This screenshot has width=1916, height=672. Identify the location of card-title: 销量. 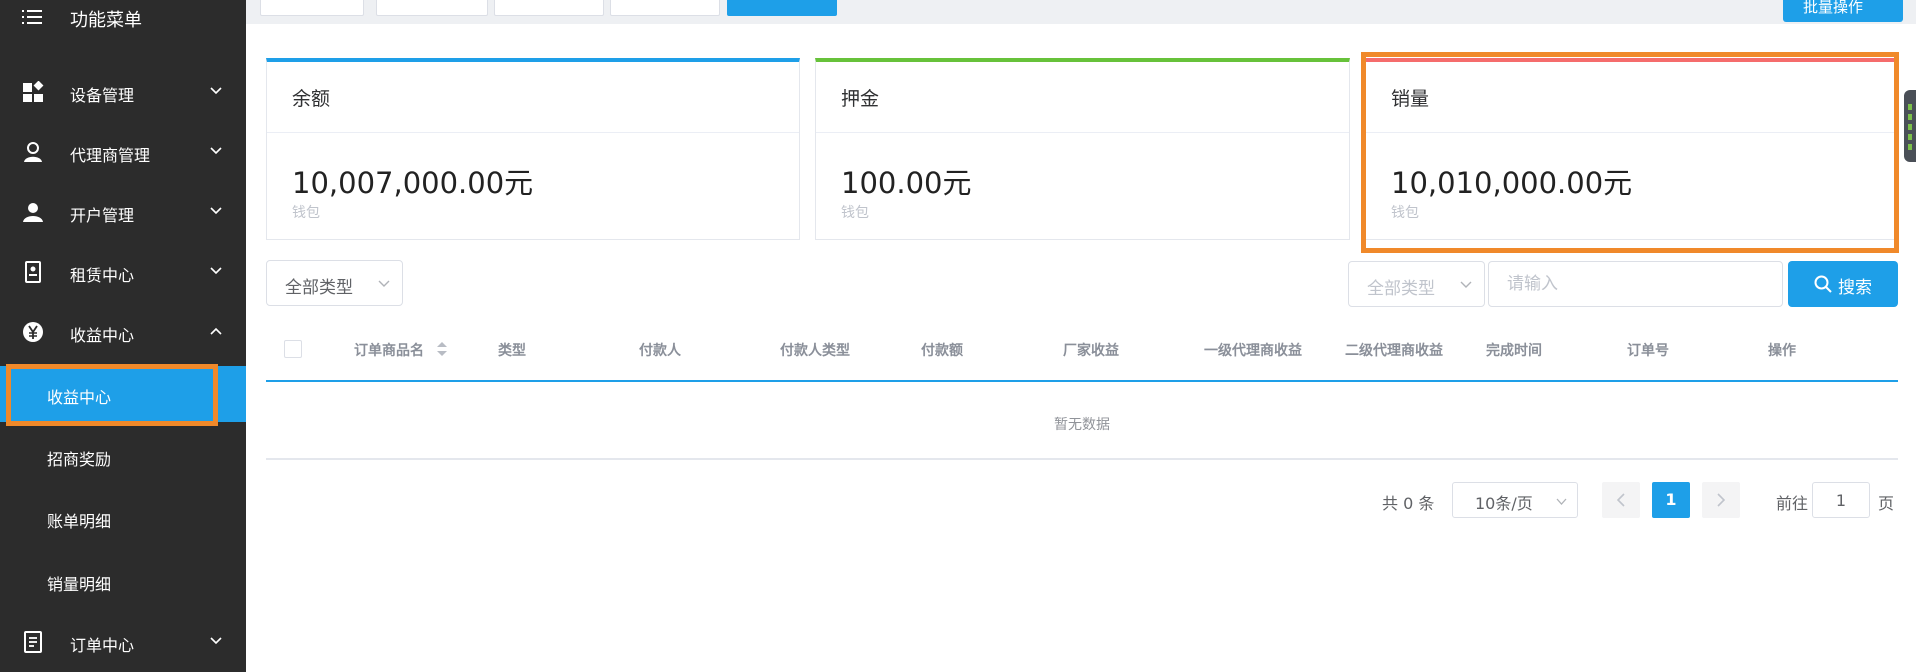
(1410, 99).